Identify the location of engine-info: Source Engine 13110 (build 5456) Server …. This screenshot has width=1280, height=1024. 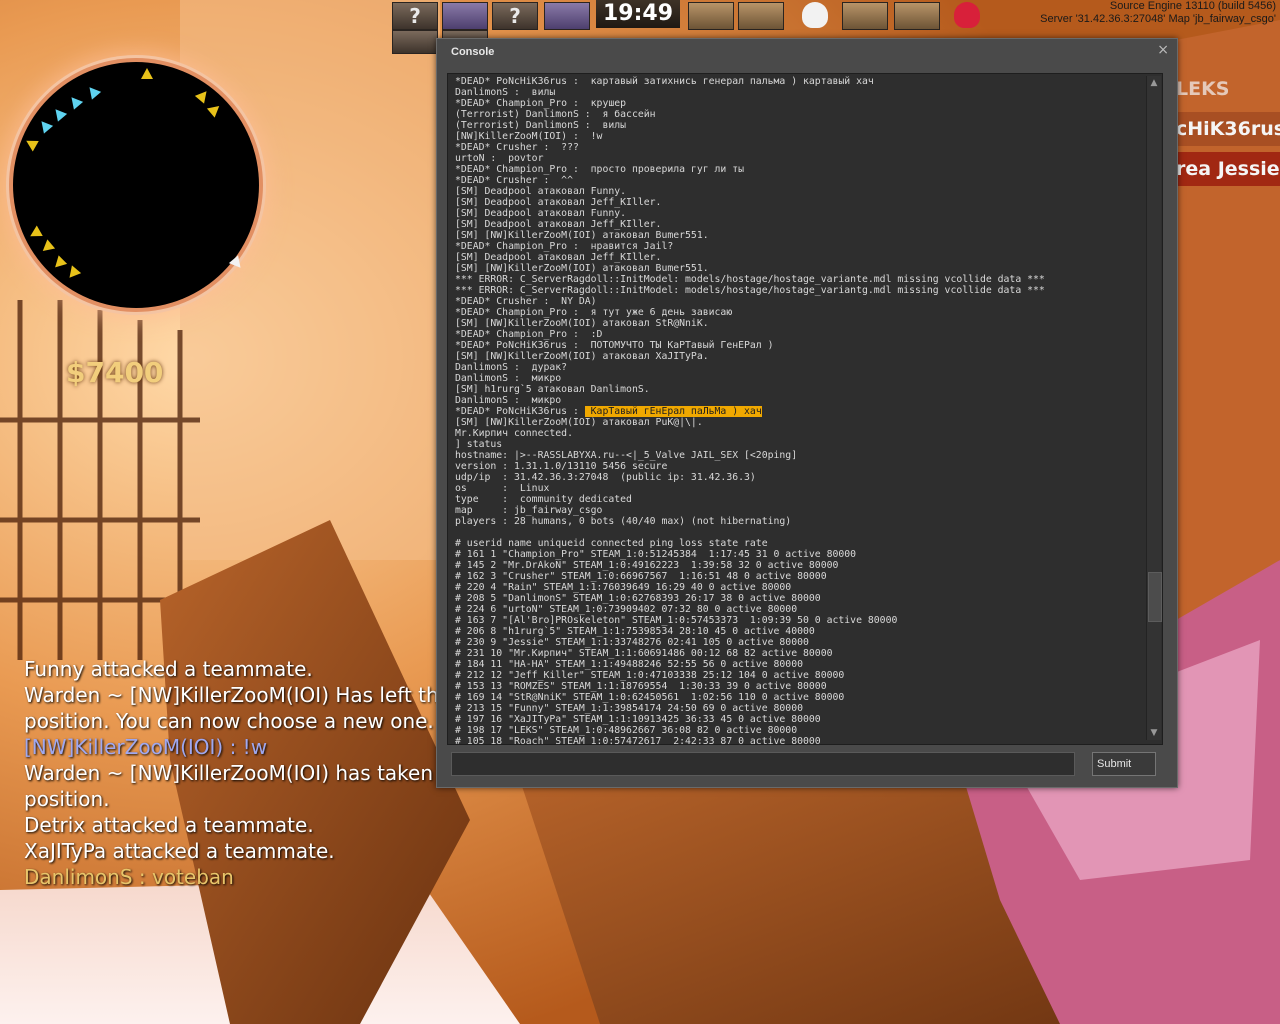
(1158, 13).